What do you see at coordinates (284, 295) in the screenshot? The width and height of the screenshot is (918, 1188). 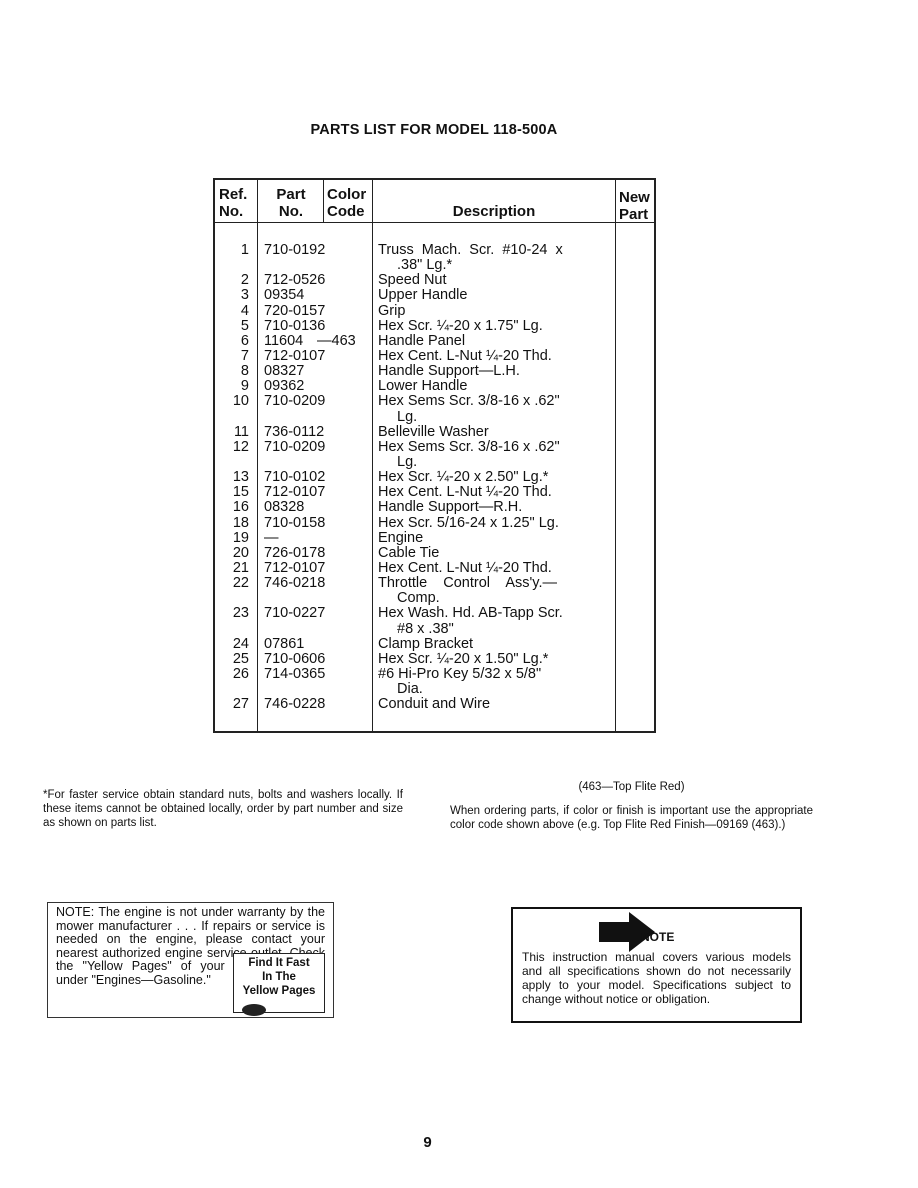 I see `part-number: 09354` at bounding box center [284, 295].